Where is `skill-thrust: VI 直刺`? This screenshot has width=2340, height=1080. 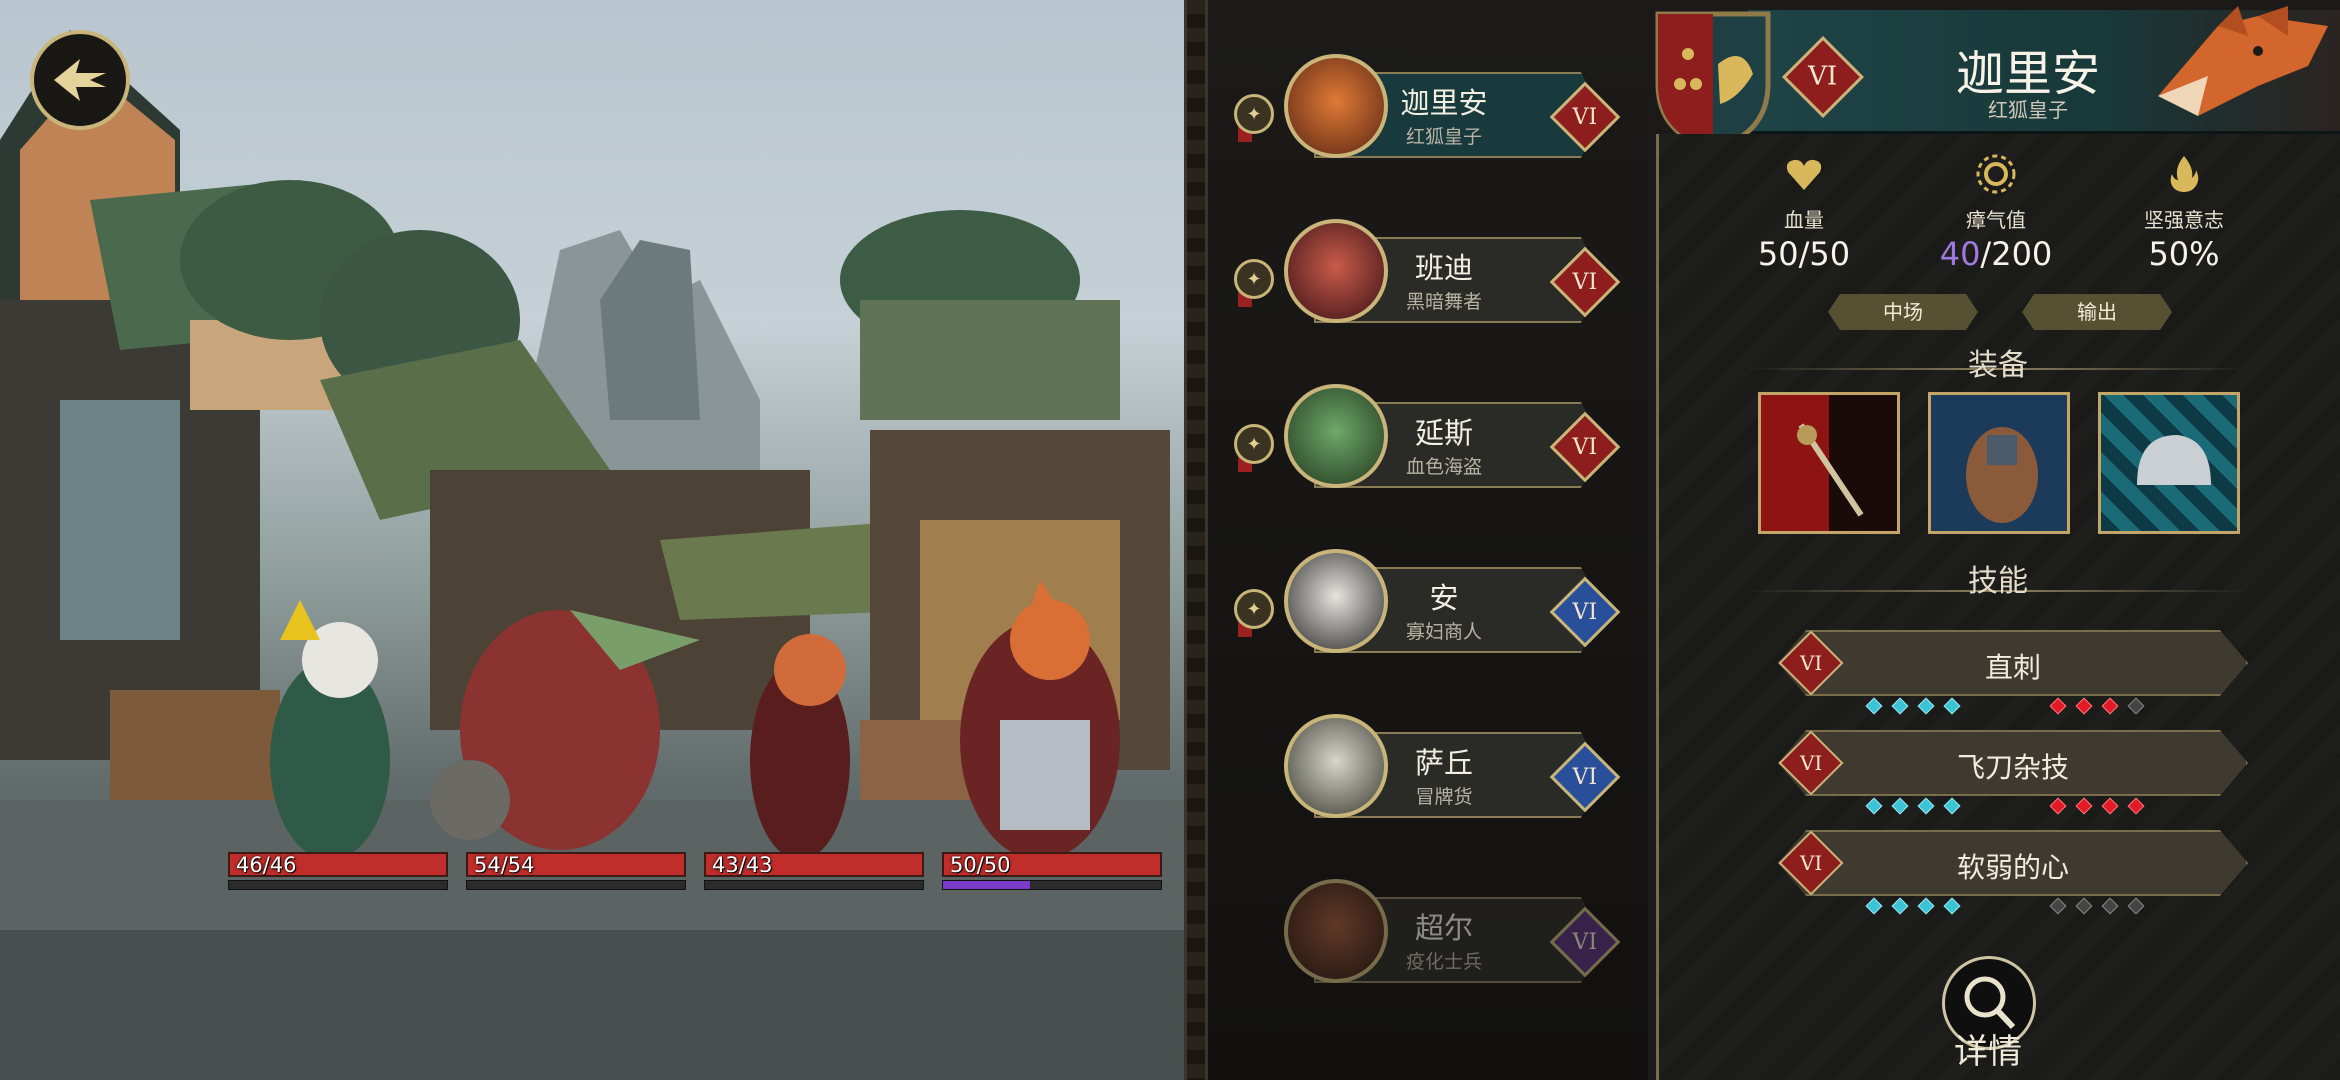
skill-thrust: VI 直刺 is located at coordinates (2013, 672).